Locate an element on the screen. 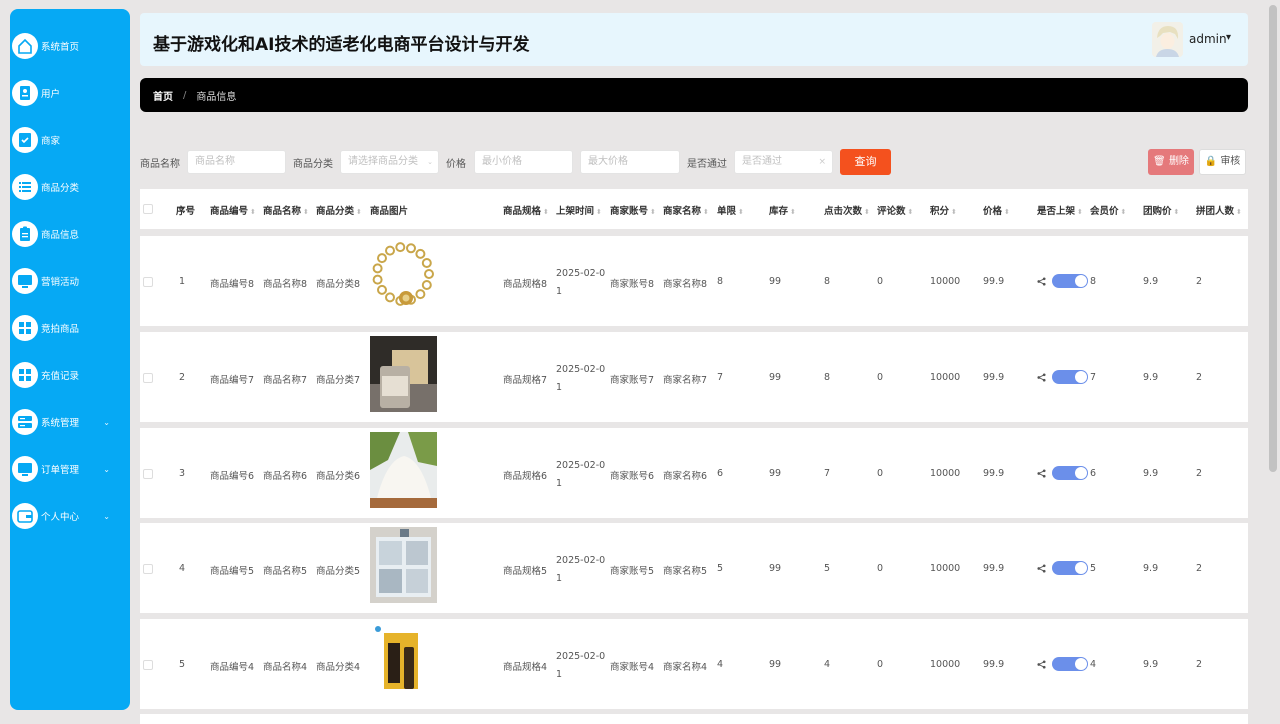 This screenshot has height=724, width=1280. sidebar-item-1: 系统首页 is located at coordinates (66, 46).